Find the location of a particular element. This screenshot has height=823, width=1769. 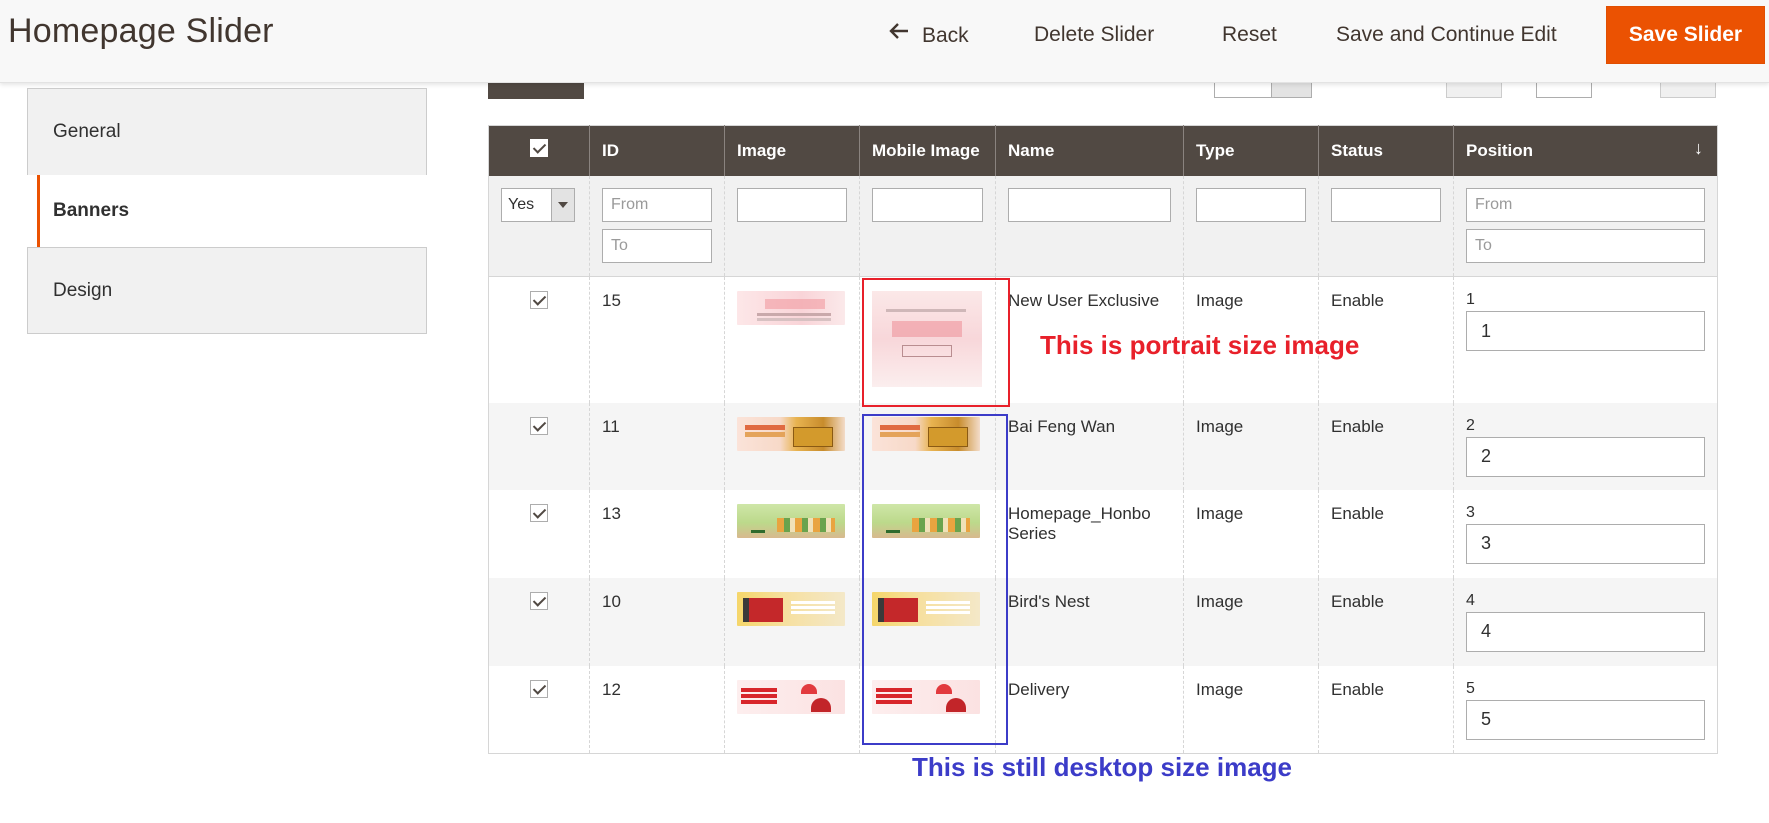

image-filter-input is located at coordinates (792, 204).